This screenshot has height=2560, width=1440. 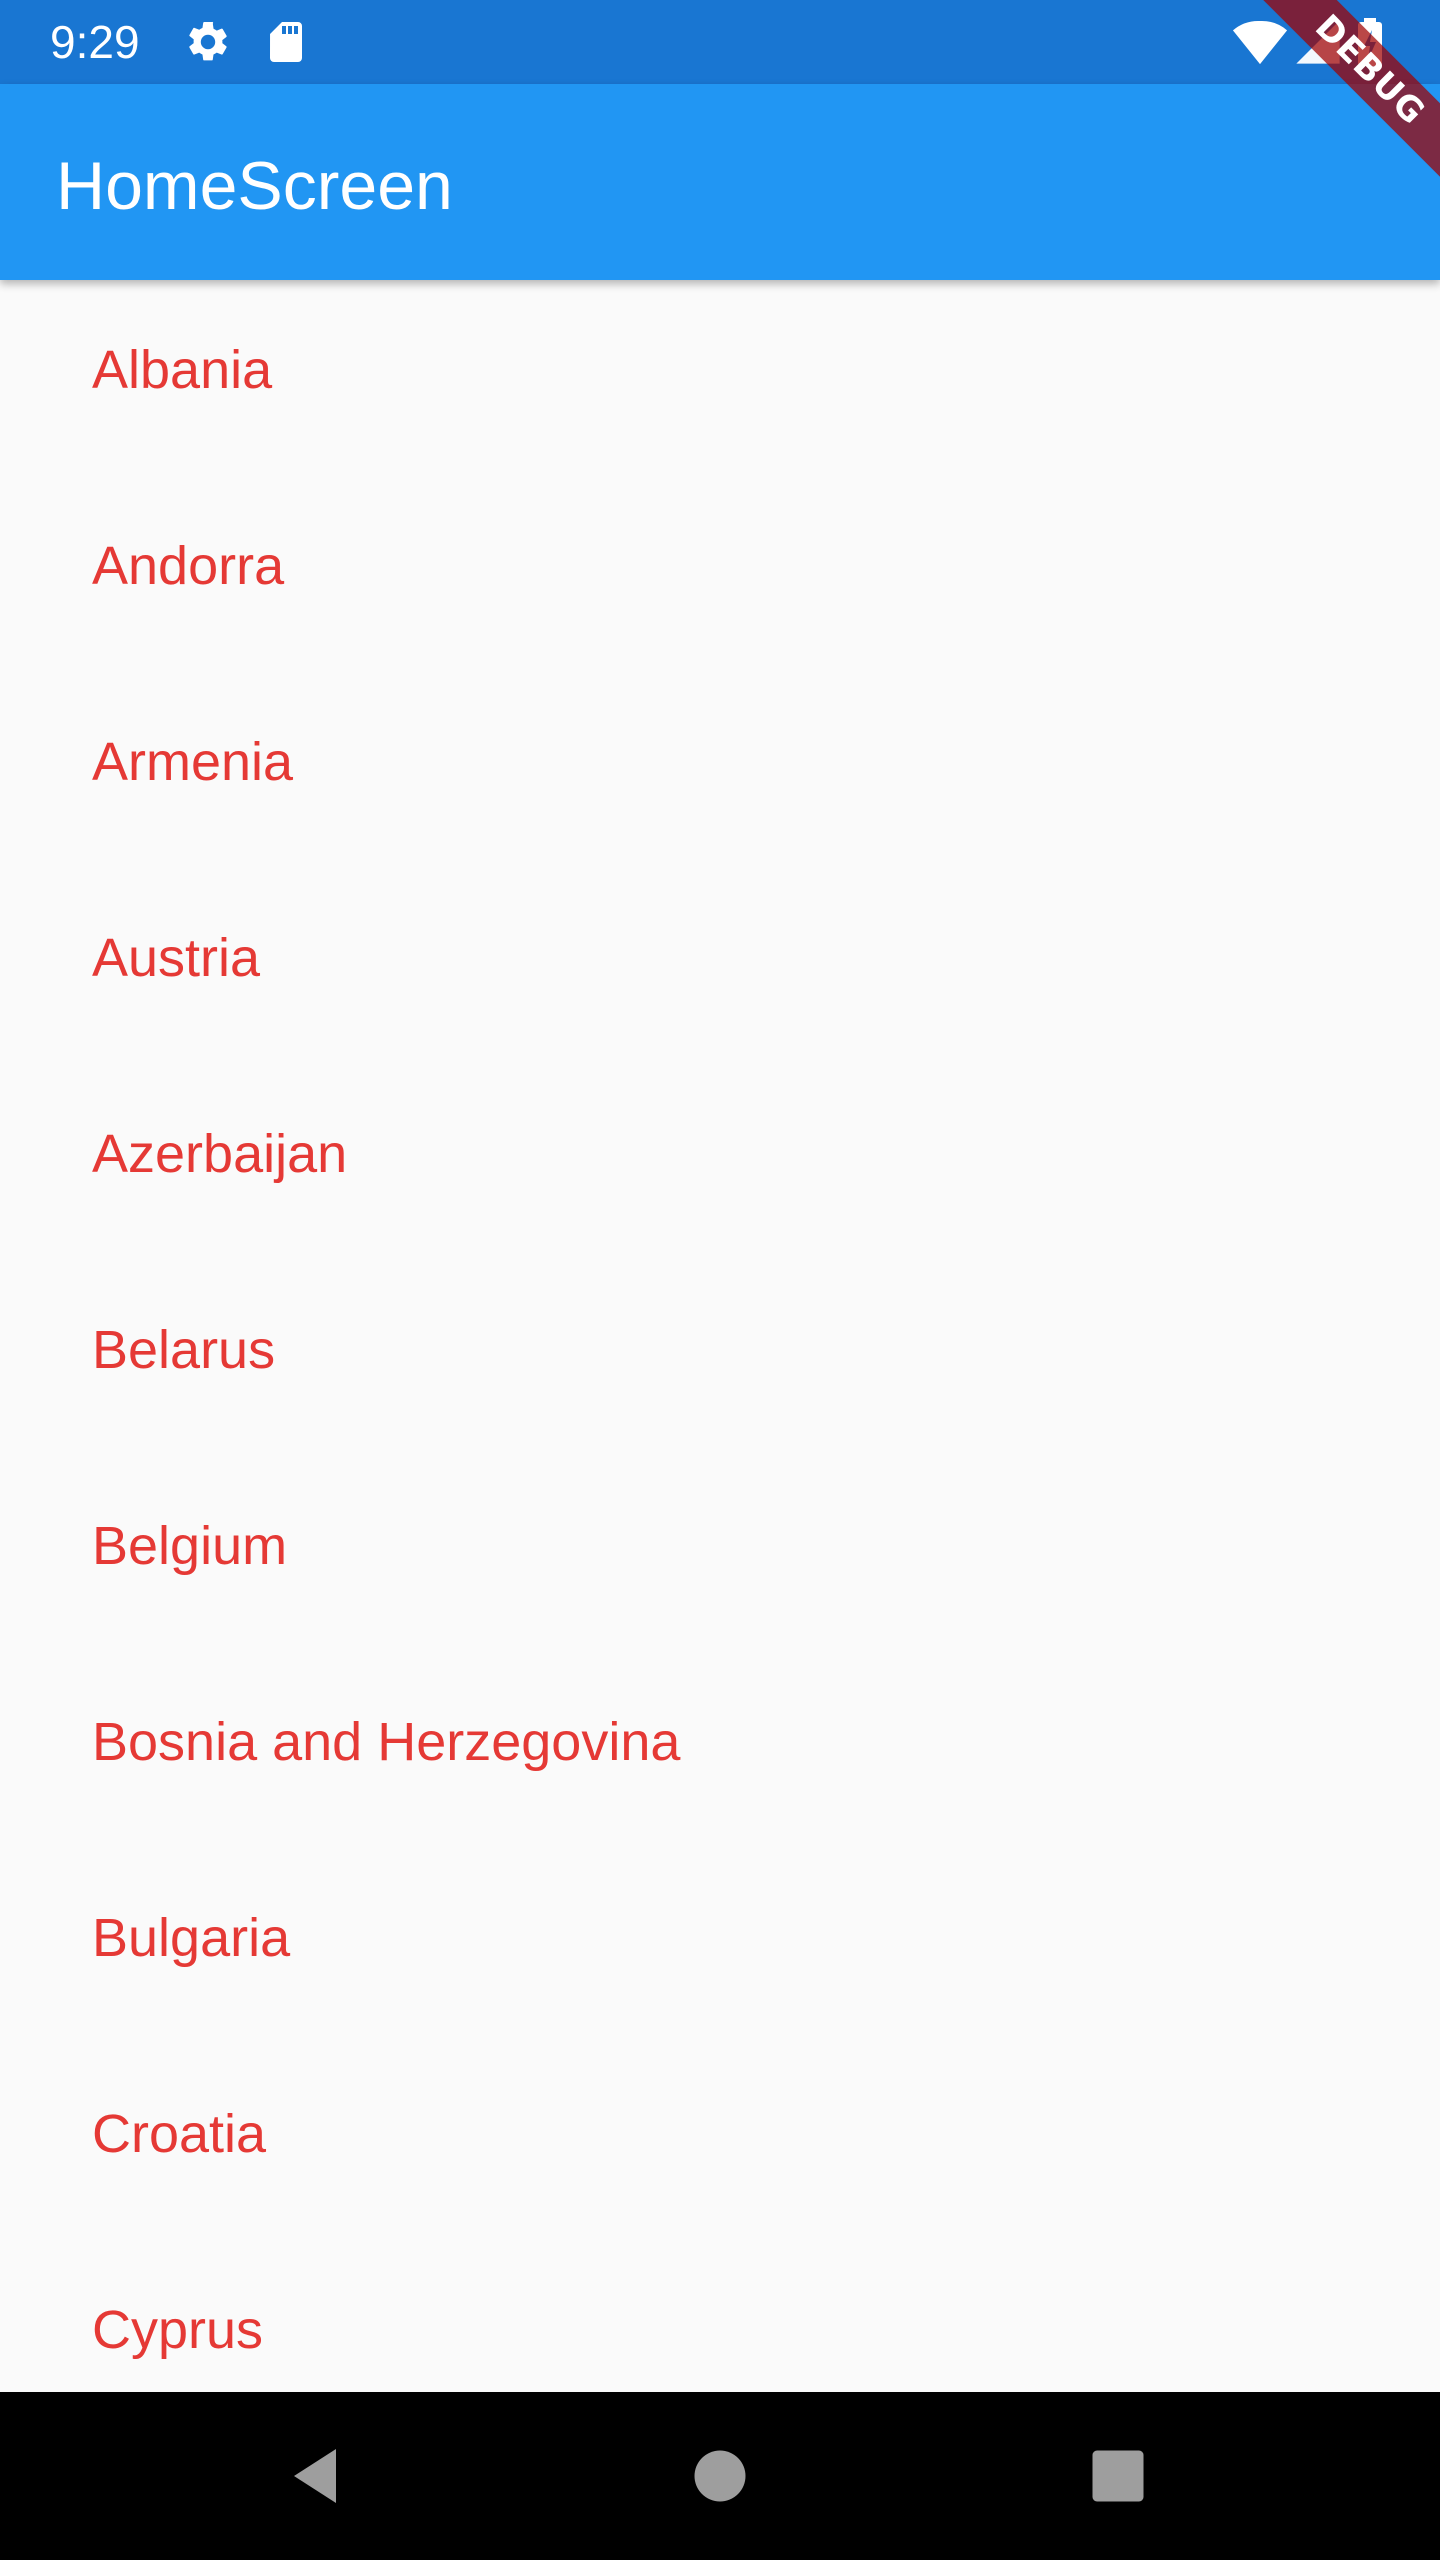 What do you see at coordinates (1318, 42) in the screenshot?
I see `cell-signal-icon` at bounding box center [1318, 42].